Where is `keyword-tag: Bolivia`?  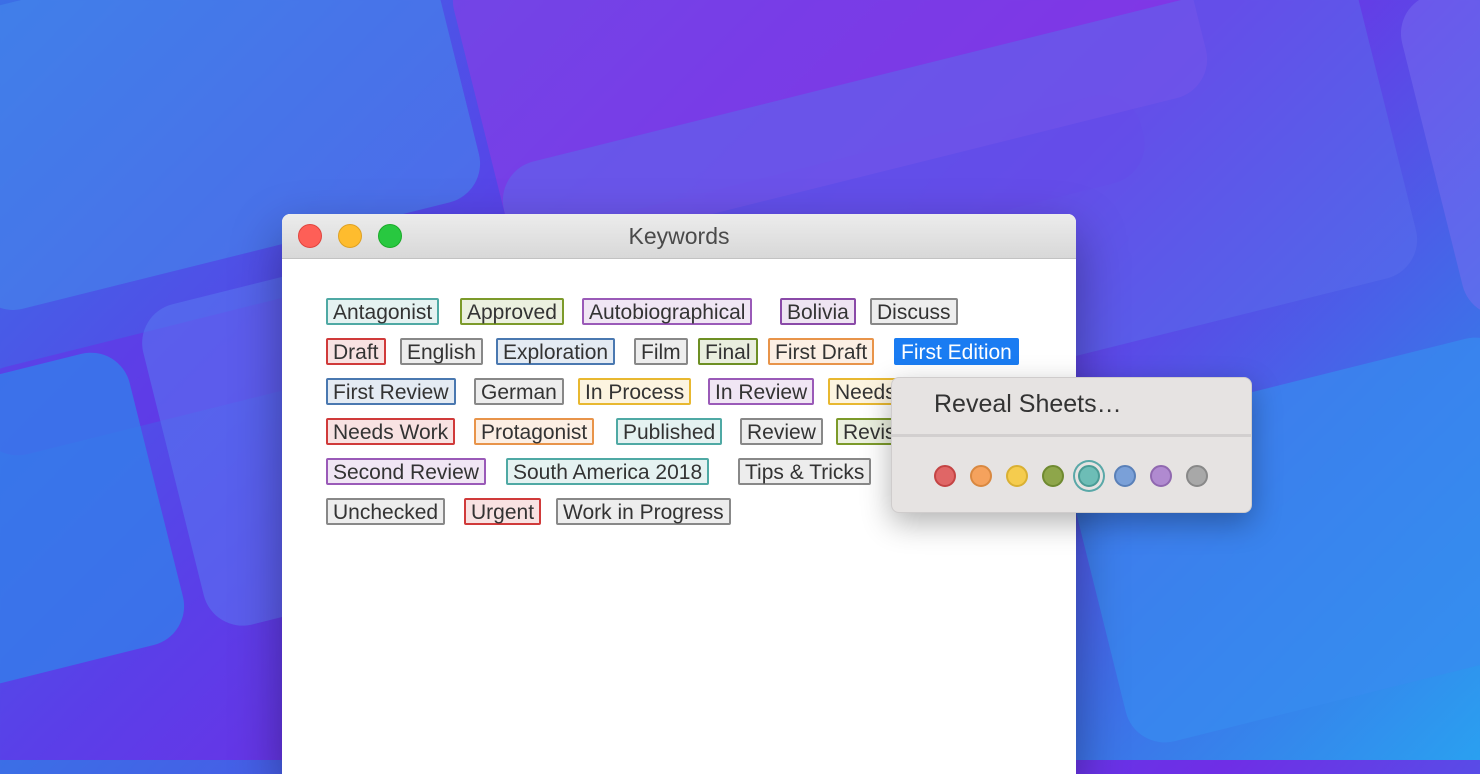 keyword-tag: Bolivia is located at coordinates (818, 311).